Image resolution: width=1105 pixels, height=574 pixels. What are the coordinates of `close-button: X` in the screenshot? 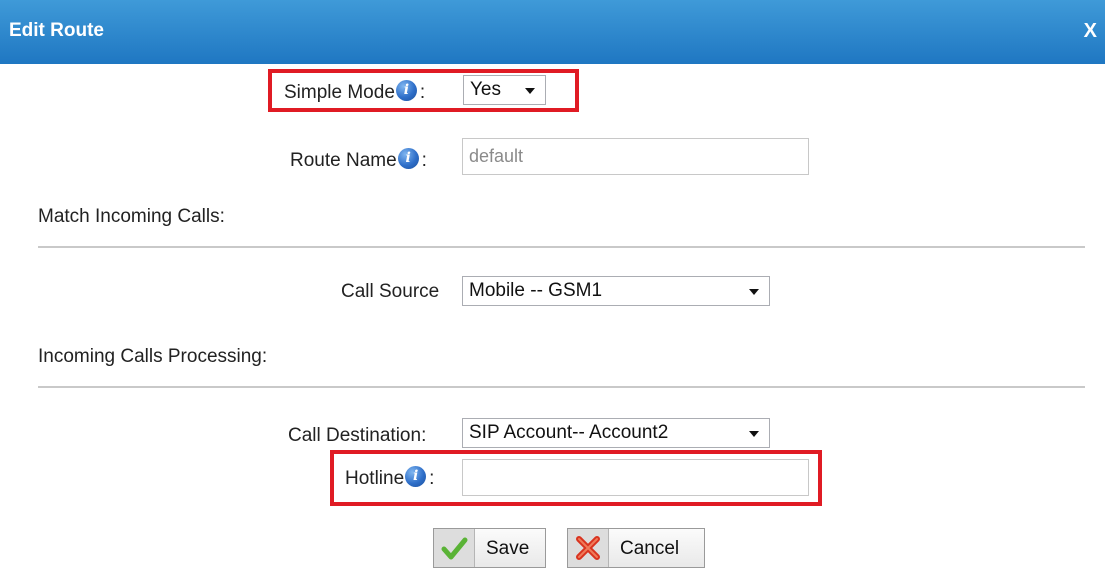 It's located at (1090, 31).